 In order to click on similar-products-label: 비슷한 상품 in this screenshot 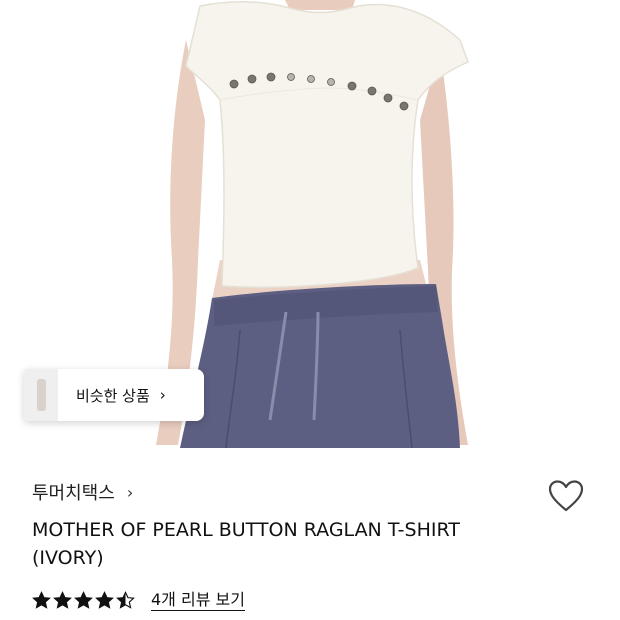, I will do `click(113, 395)`.